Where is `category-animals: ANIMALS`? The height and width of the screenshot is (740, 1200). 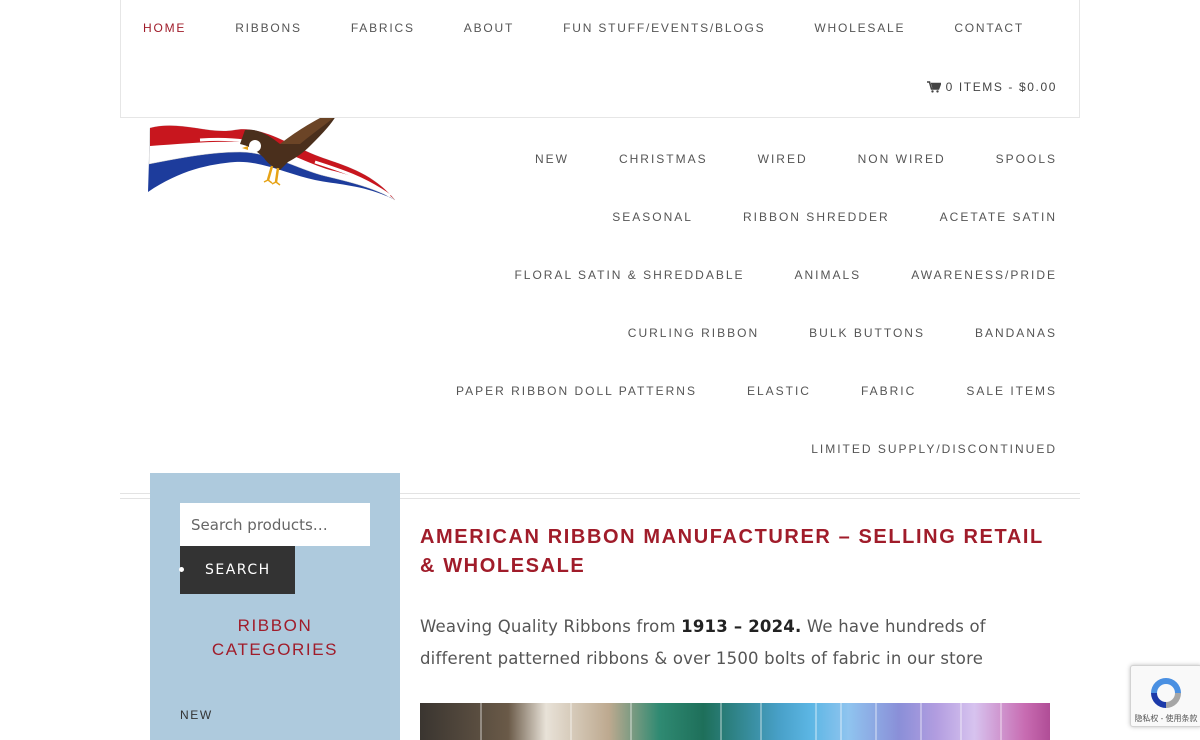
category-animals: ANIMALS is located at coordinates (828, 269).